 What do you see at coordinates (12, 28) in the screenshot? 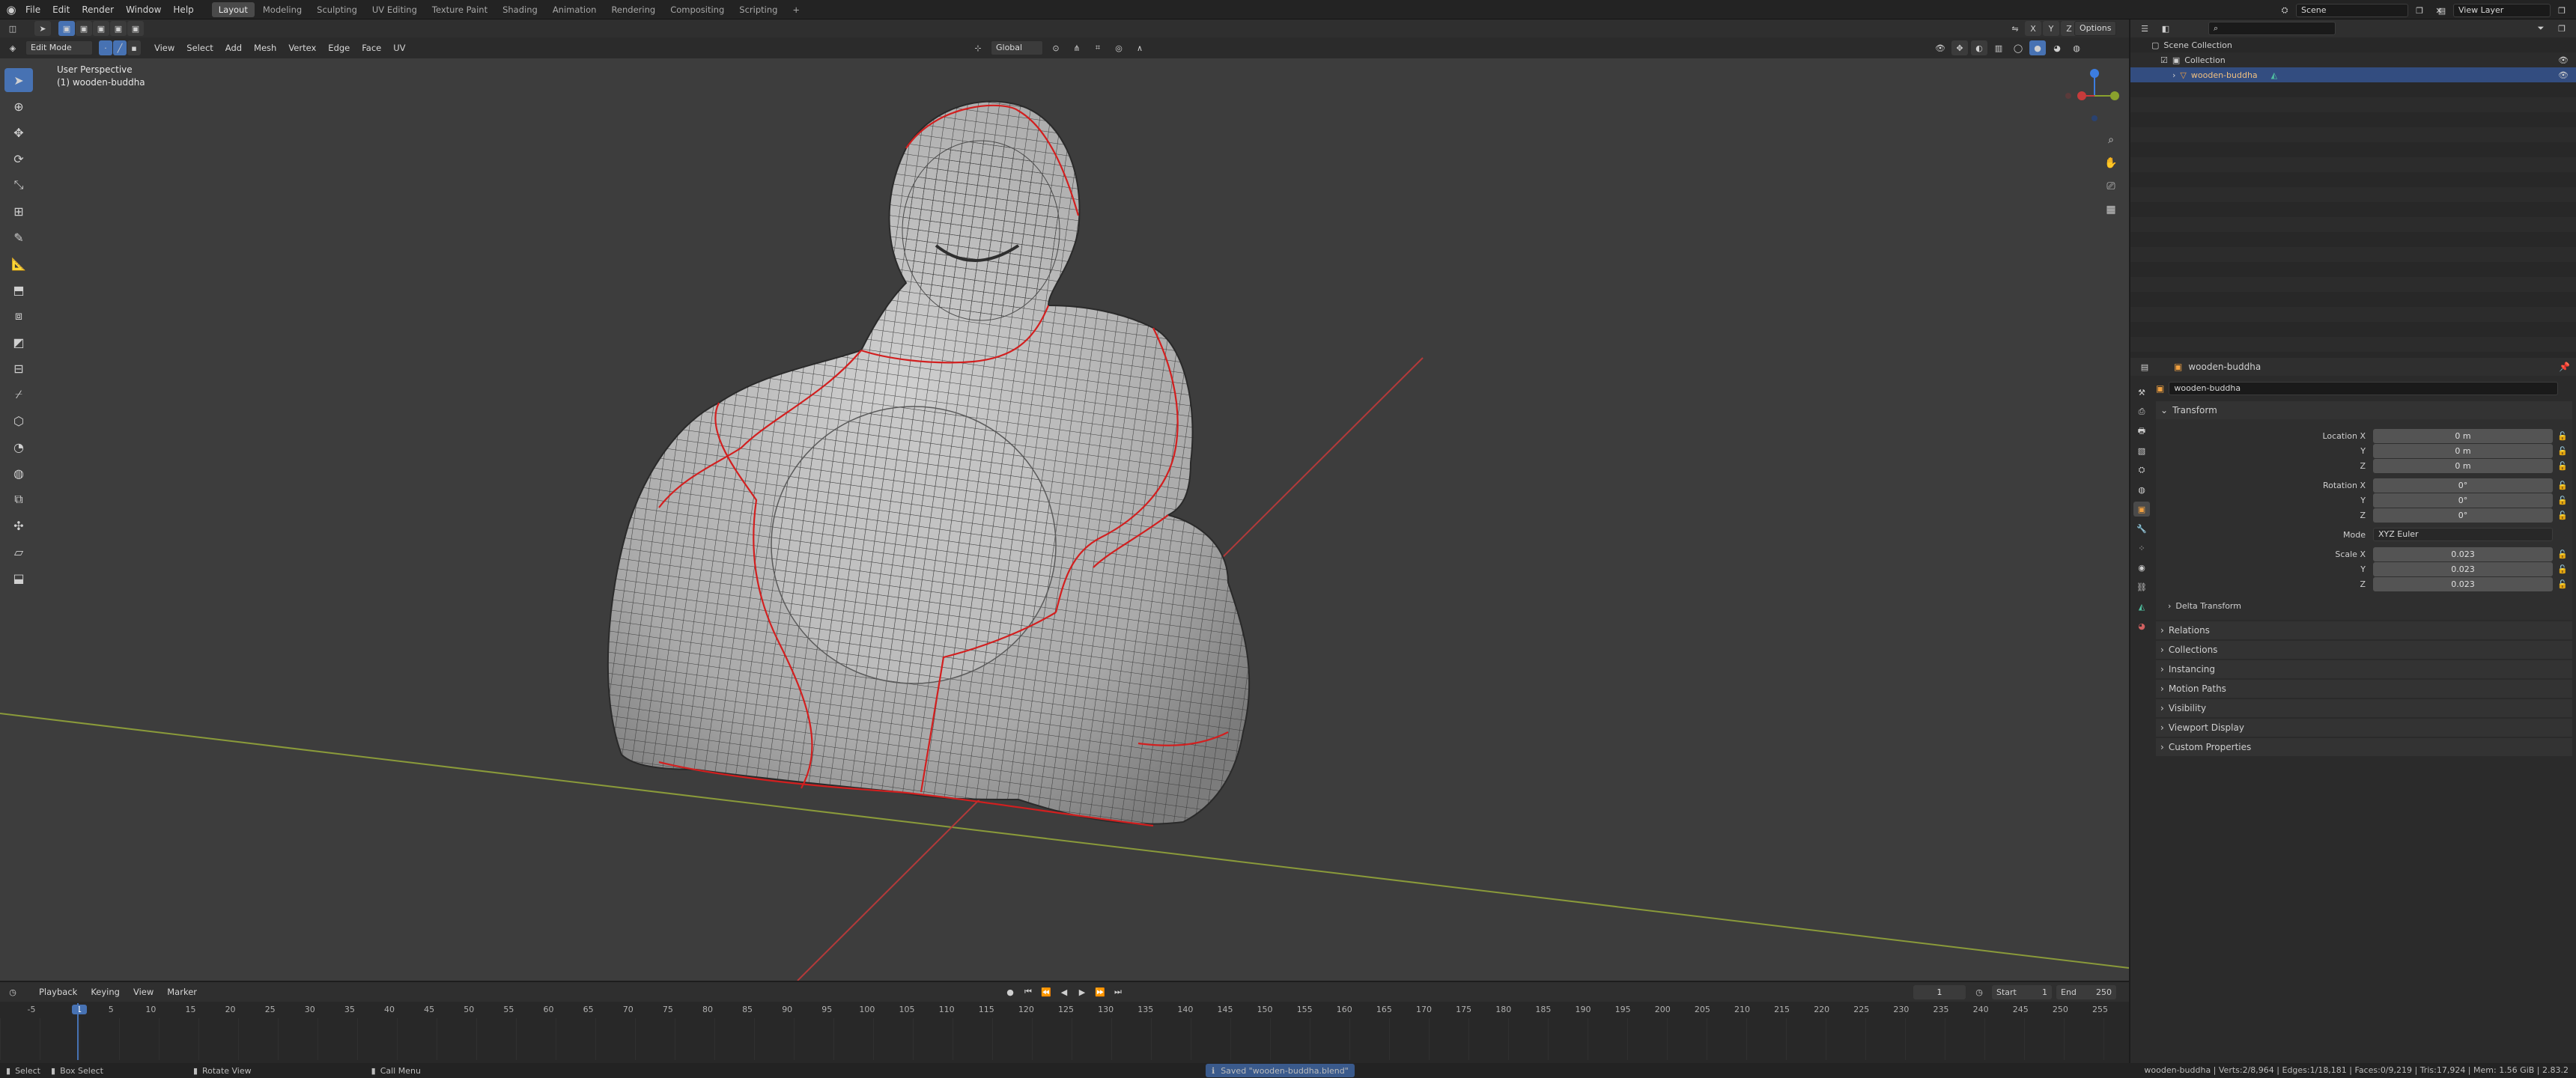
I see `editor-type-icon: ◫` at bounding box center [12, 28].